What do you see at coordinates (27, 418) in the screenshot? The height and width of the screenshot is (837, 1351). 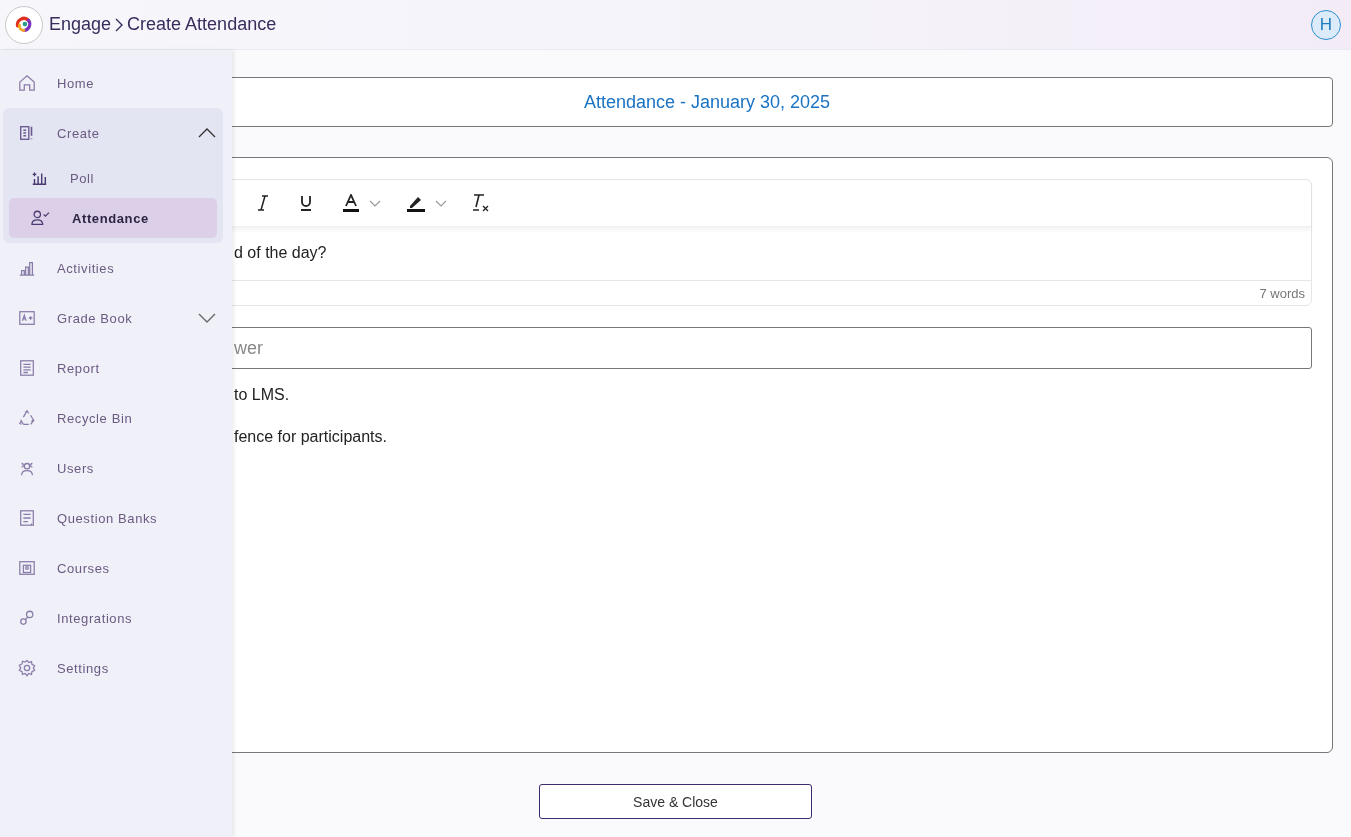 I see `recycle-icon` at bounding box center [27, 418].